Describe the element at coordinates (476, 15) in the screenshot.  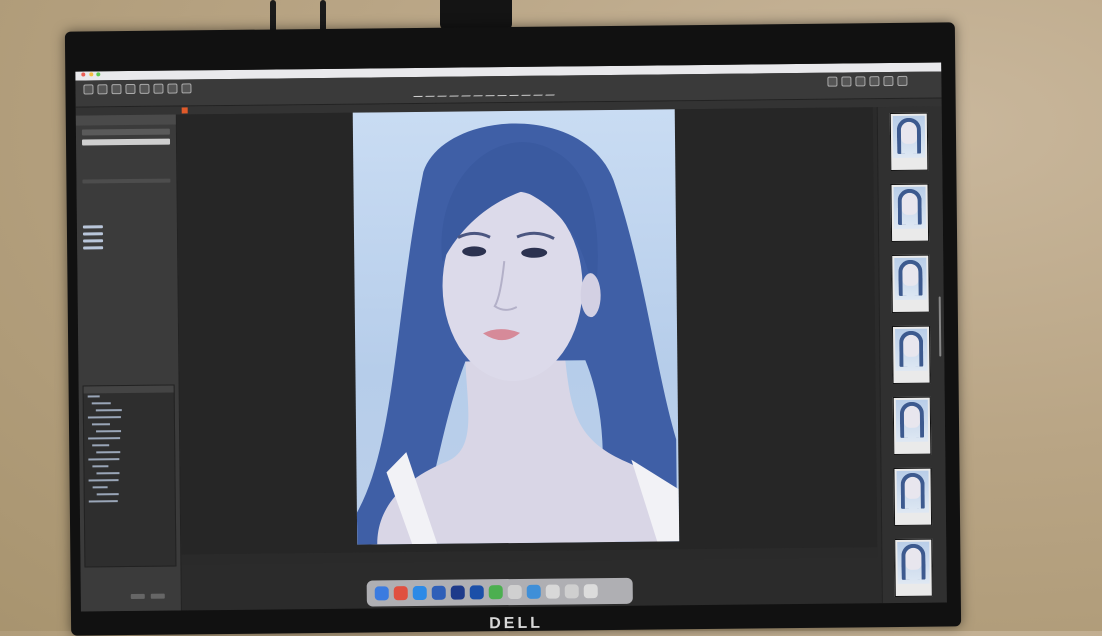
I see `monitor-mount` at that location.